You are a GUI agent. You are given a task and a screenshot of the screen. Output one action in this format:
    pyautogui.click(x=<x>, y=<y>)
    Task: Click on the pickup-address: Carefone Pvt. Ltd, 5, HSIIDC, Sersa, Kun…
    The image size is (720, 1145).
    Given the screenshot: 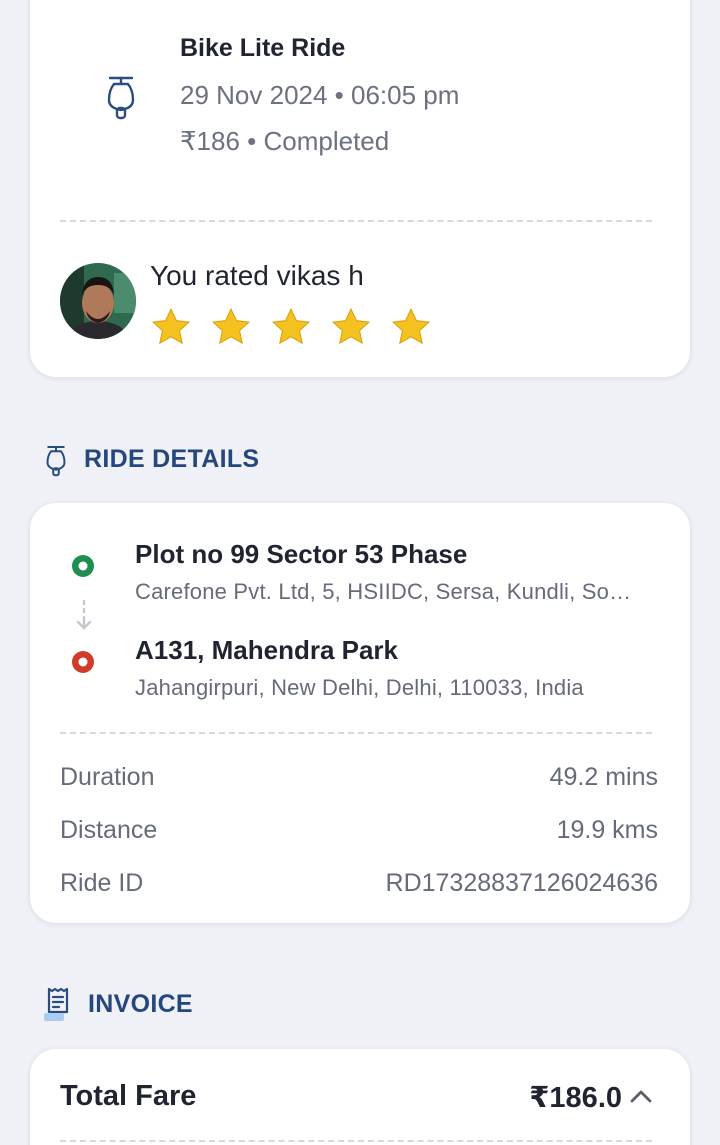 What is the action you would take?
    pyautogui.click(x=383, y=591)
    